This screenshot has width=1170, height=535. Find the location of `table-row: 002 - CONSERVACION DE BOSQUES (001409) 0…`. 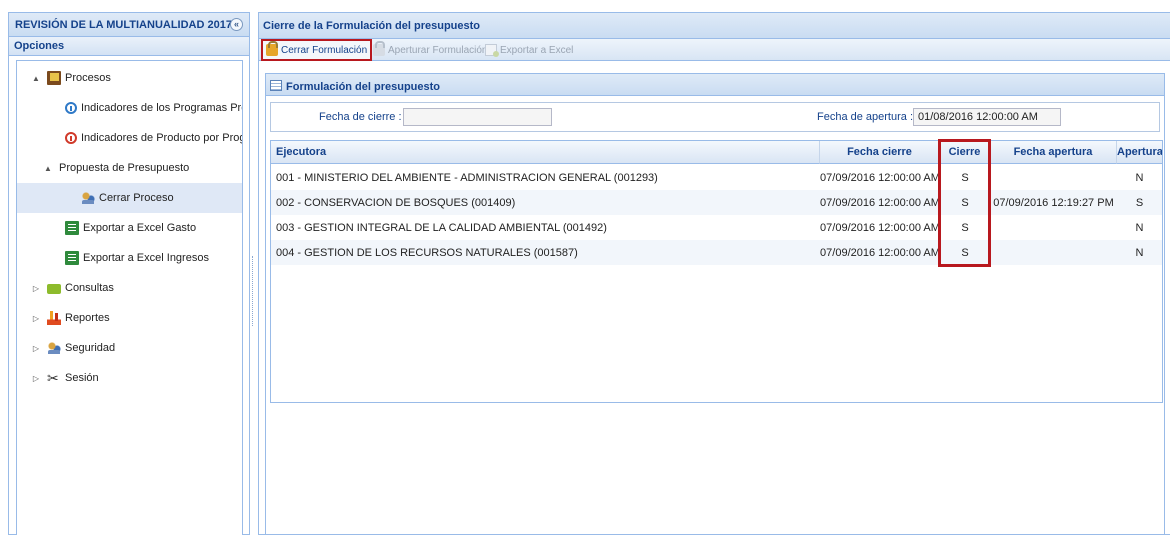

table-row: 002 - CONSERVACION DE BOSQUES (001409) 0… is located at coordinates (716, 202).